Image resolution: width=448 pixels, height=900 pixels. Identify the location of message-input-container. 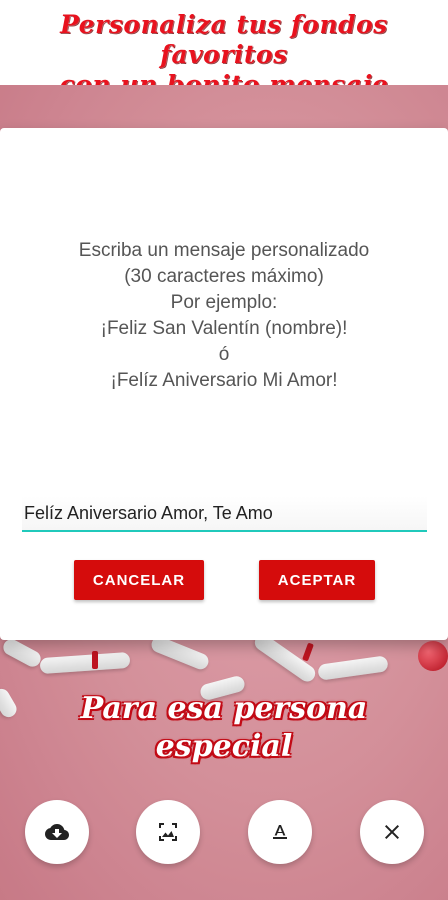
(224, 514).